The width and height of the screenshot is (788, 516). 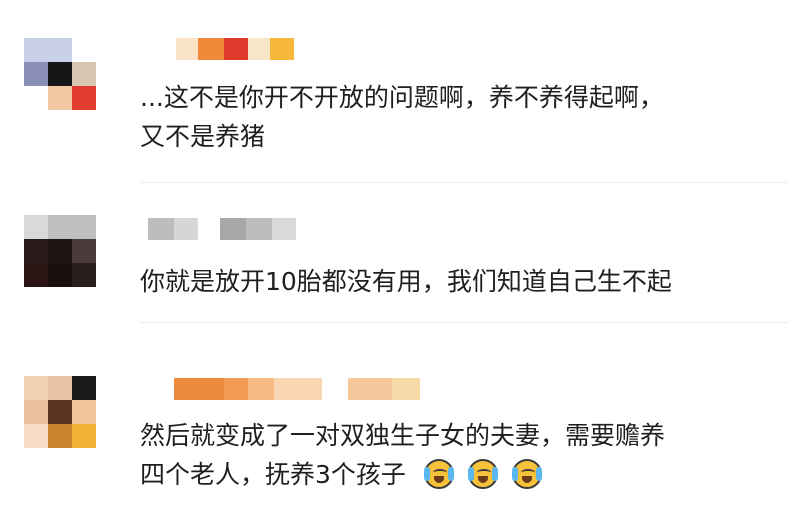 I want to click on comment-line: 你就是放开10胎都没有用，我们知道自己生不起, so click(x=406, y=281).